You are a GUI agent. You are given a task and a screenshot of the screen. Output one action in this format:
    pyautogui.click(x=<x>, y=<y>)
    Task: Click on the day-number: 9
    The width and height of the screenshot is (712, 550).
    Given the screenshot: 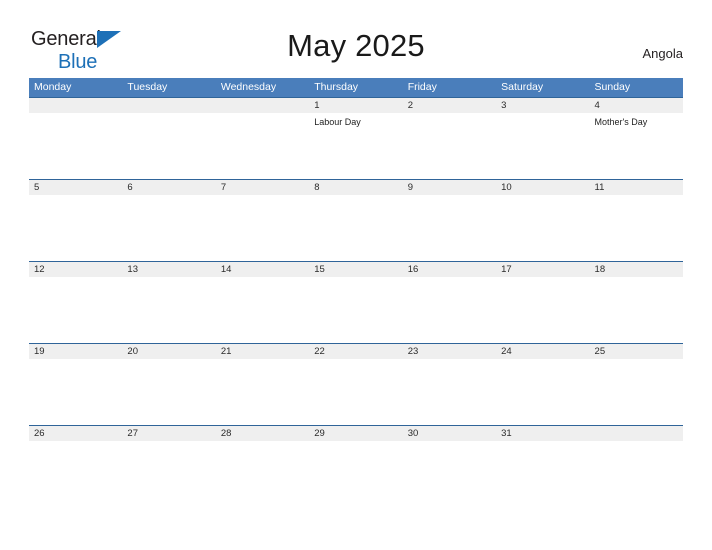 What is the action you would take?
    pyautogui.click(x=449, y=187)
    